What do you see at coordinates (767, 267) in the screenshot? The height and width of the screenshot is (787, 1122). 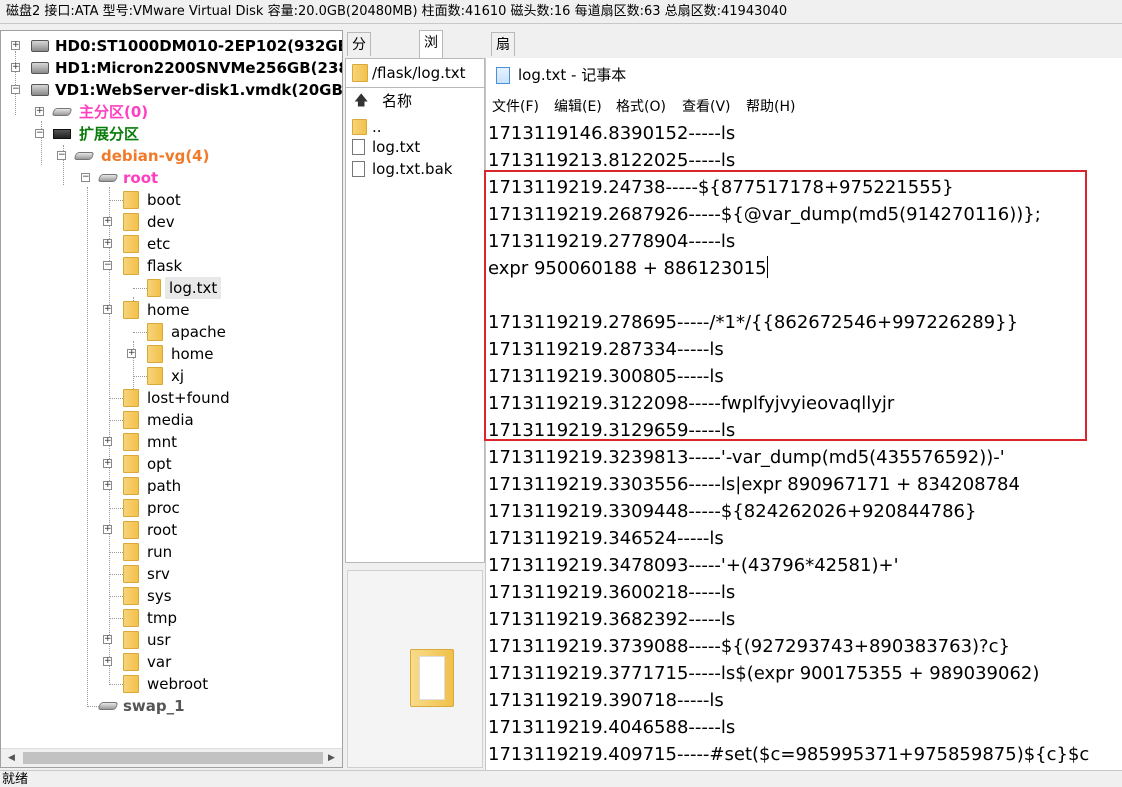 I see `text-caret` at bounding box center [767, 267].